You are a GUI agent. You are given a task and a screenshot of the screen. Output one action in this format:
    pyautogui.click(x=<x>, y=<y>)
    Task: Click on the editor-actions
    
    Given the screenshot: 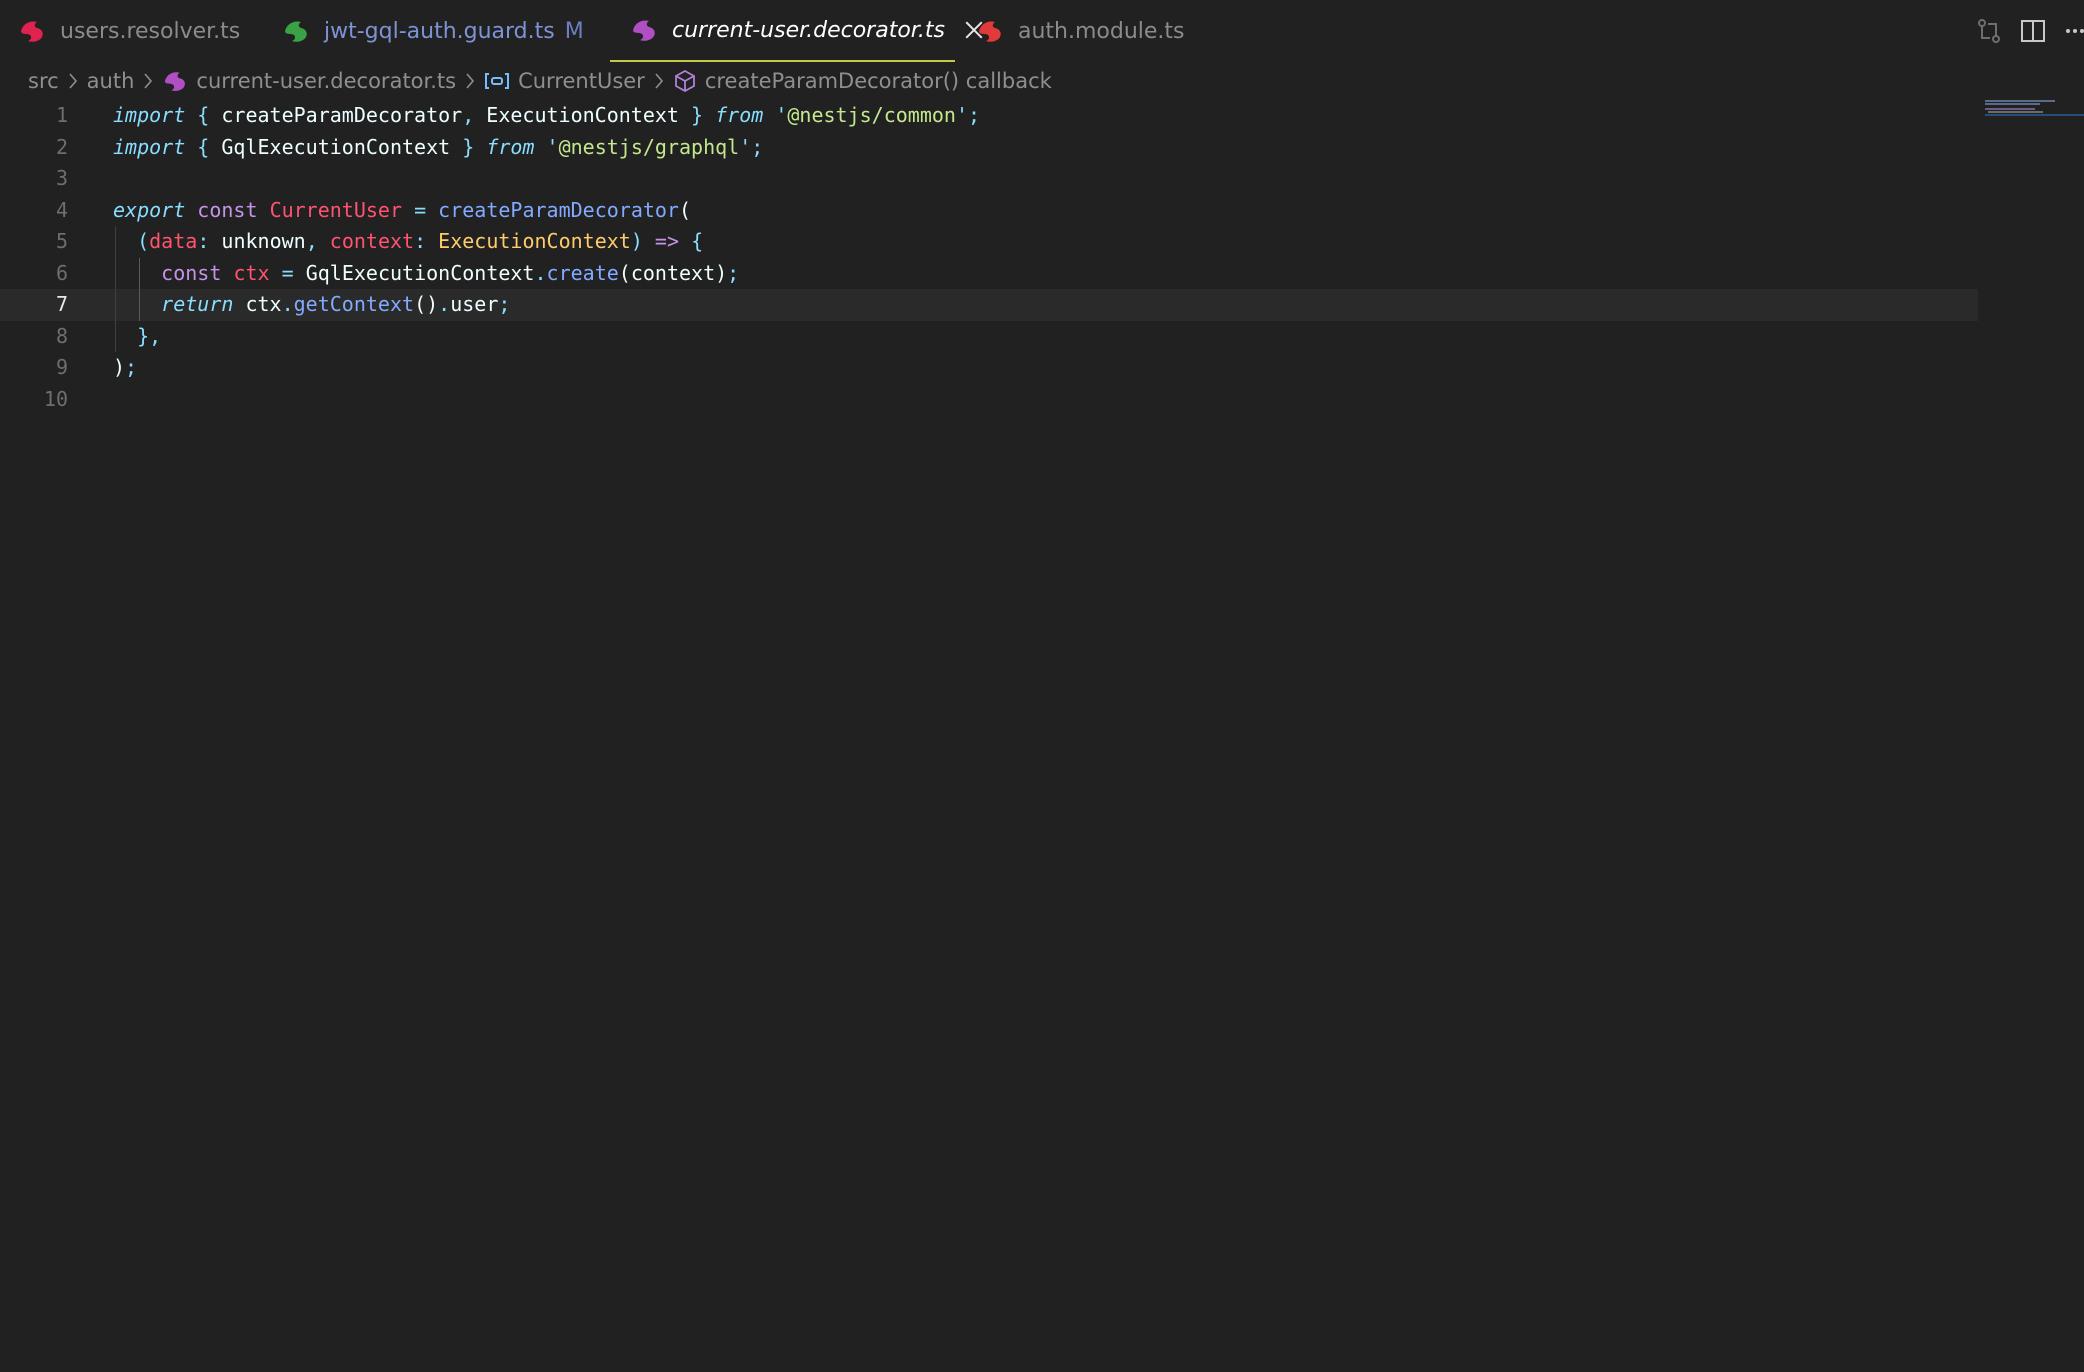 What is the action you would take?
    pyautogui.click(x=2030, y=31)
    